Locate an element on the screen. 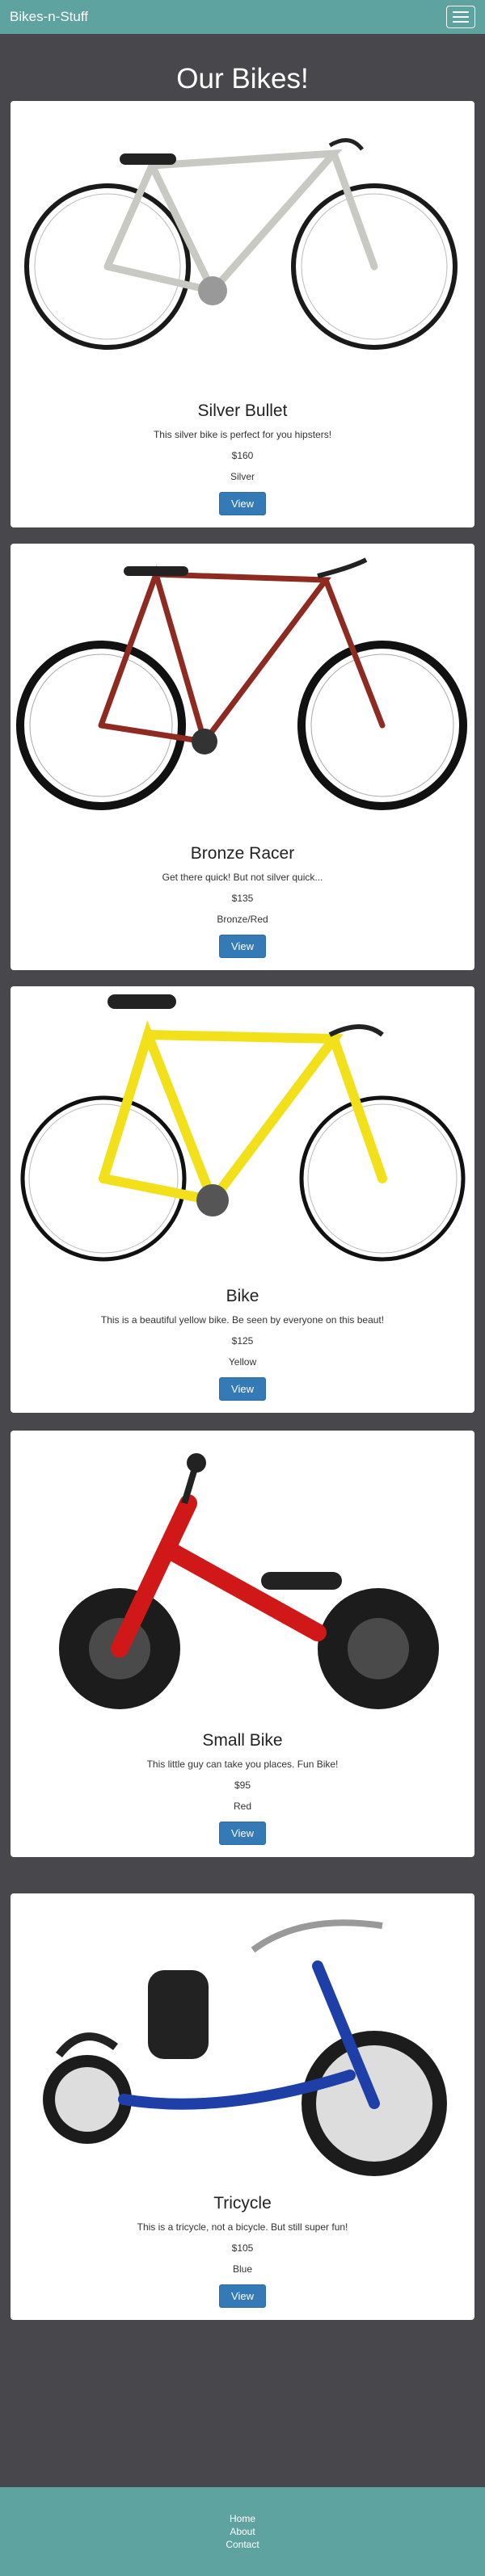 This screenshot has width=485, height=2576. page-title: Our Bikes! is located at coordinates (242, 79).